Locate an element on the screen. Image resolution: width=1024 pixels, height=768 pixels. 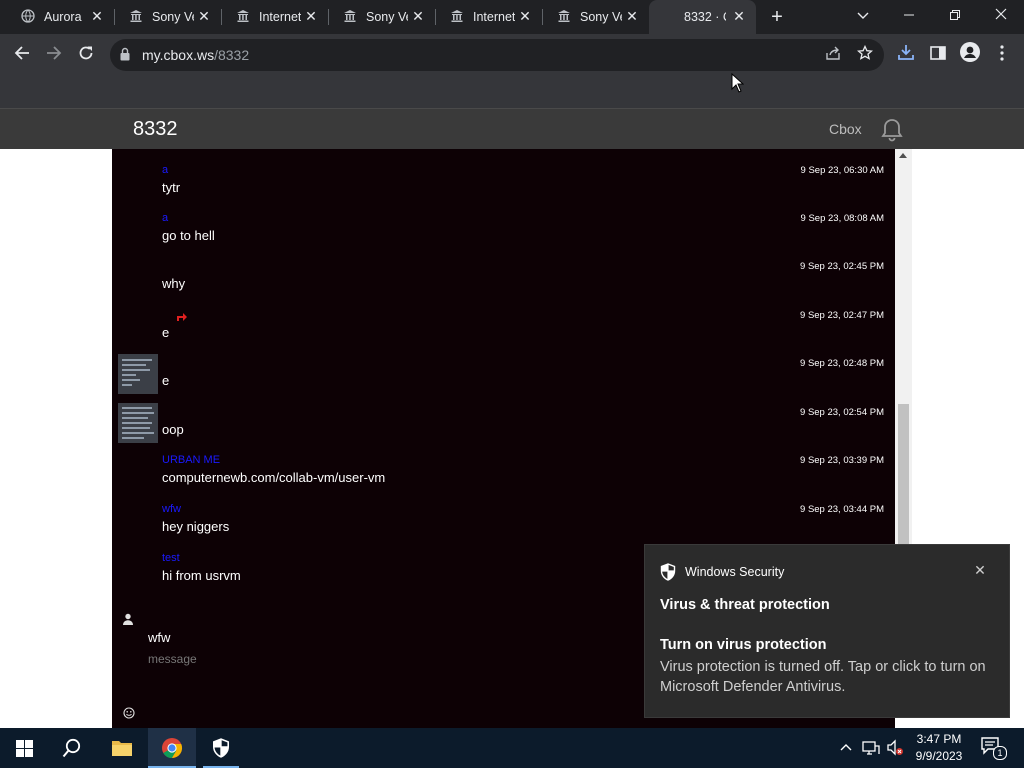
message-text: hi from usrvm is located at coordinates (201, 575).